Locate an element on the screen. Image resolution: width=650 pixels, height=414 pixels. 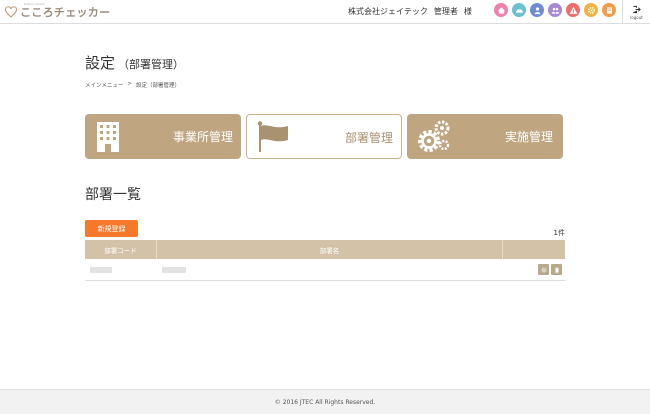
breadcrumb: メインメニュー > 設定（部署管理） is located at coordinates (132, 85).